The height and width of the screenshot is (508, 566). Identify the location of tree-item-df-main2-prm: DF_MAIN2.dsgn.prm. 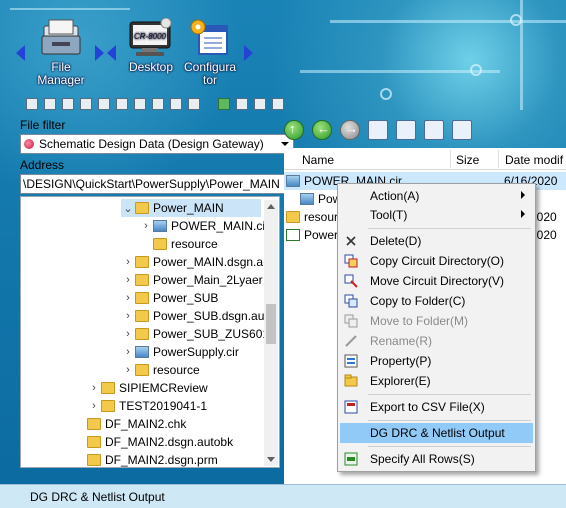
(145, 459).